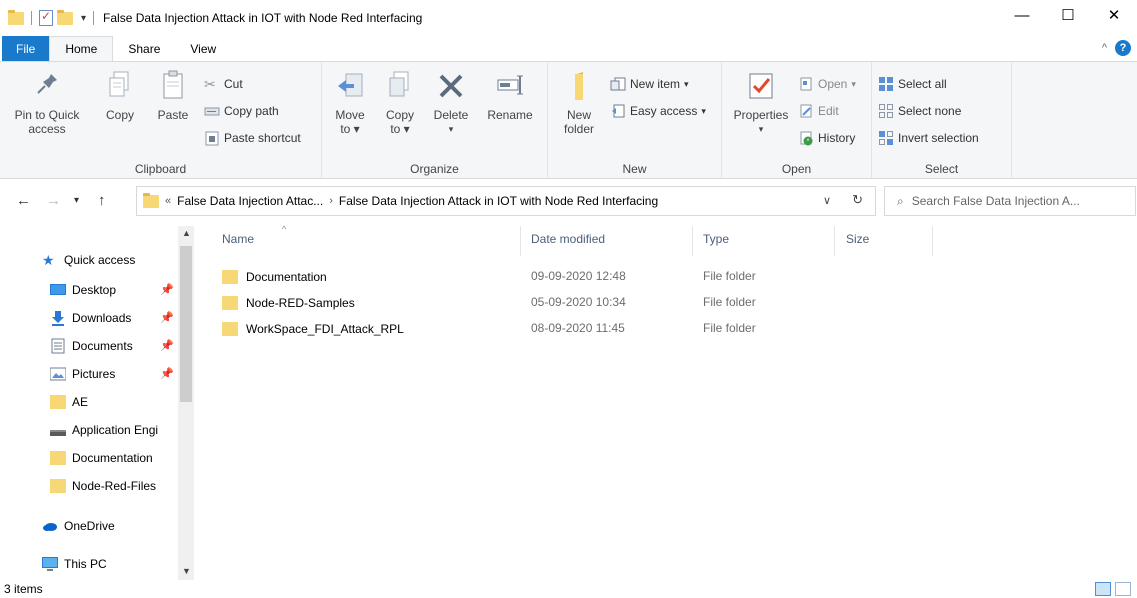  I want to click on tab-home: Home, so click(81, 49).